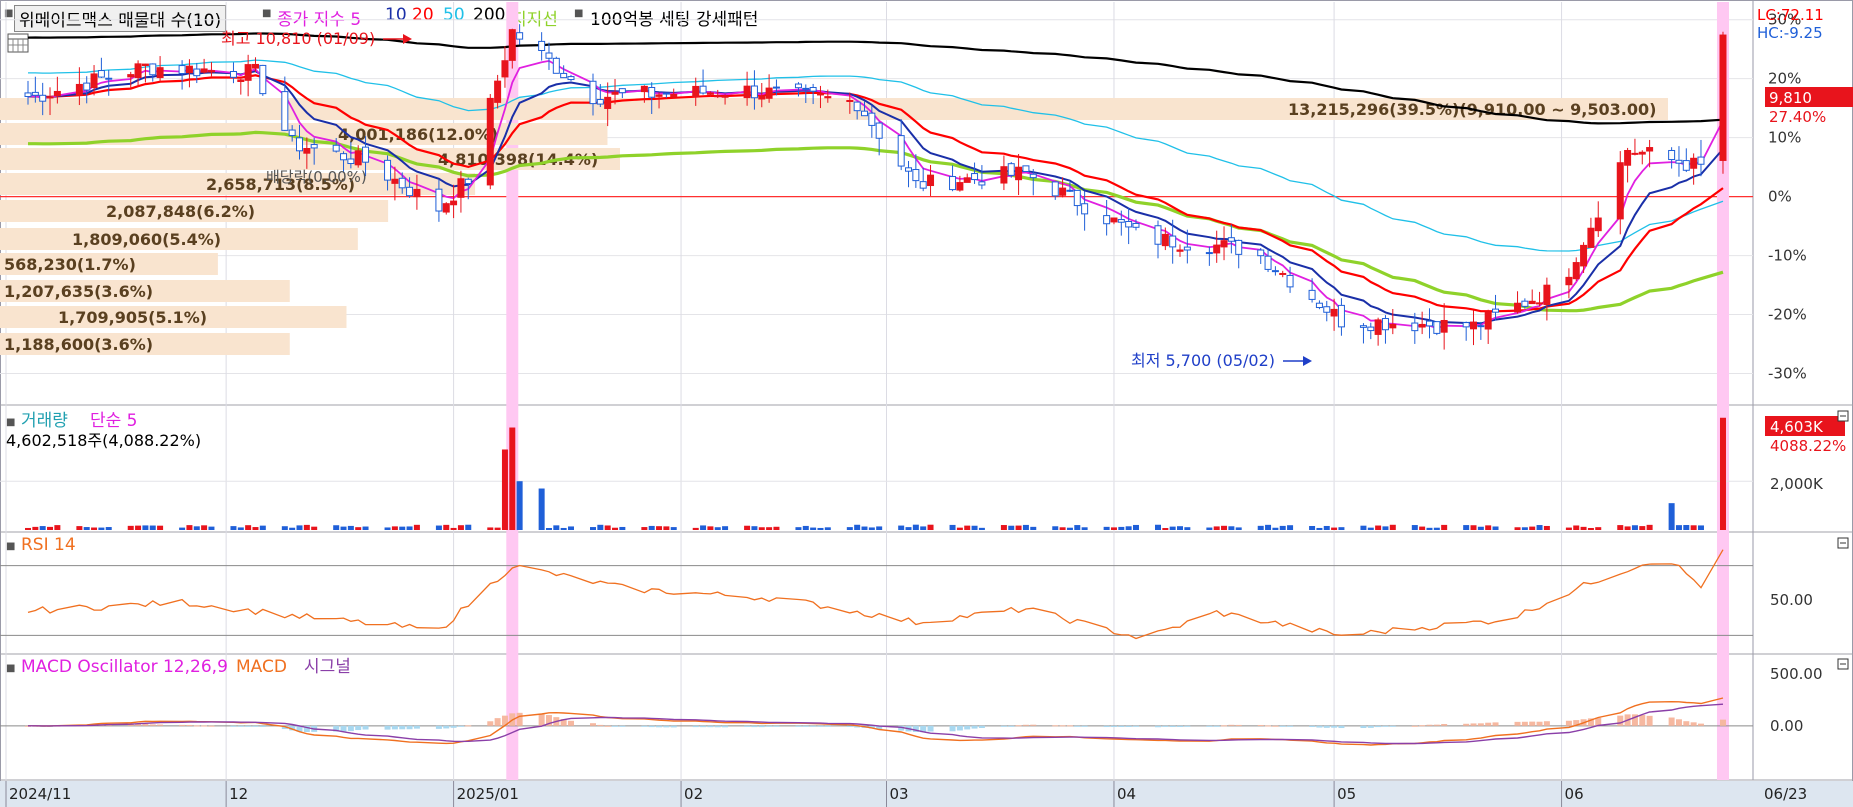  I want to click on current-price: 9,810, so click(1790, 98).